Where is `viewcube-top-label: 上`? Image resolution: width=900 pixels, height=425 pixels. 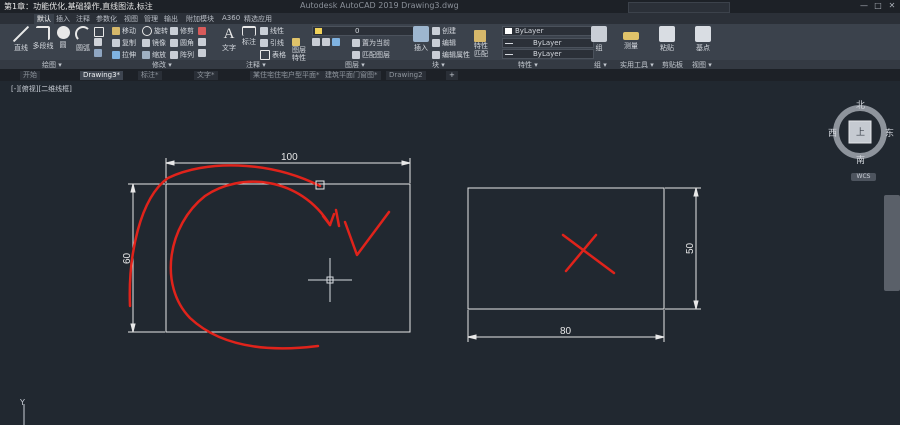
viewcube-top-label: 上 is located at coordinates (860, 132).